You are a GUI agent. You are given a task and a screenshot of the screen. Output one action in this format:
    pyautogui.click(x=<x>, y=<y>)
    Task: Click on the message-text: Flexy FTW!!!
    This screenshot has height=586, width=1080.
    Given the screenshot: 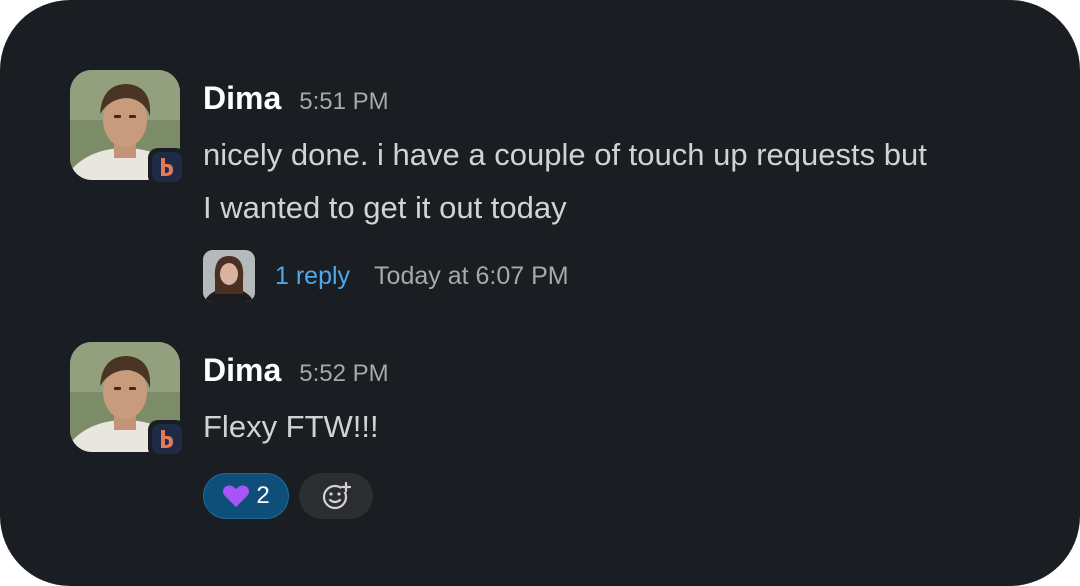 What is the action you would take?
    pyautogui.click(x=291, y=426)
    